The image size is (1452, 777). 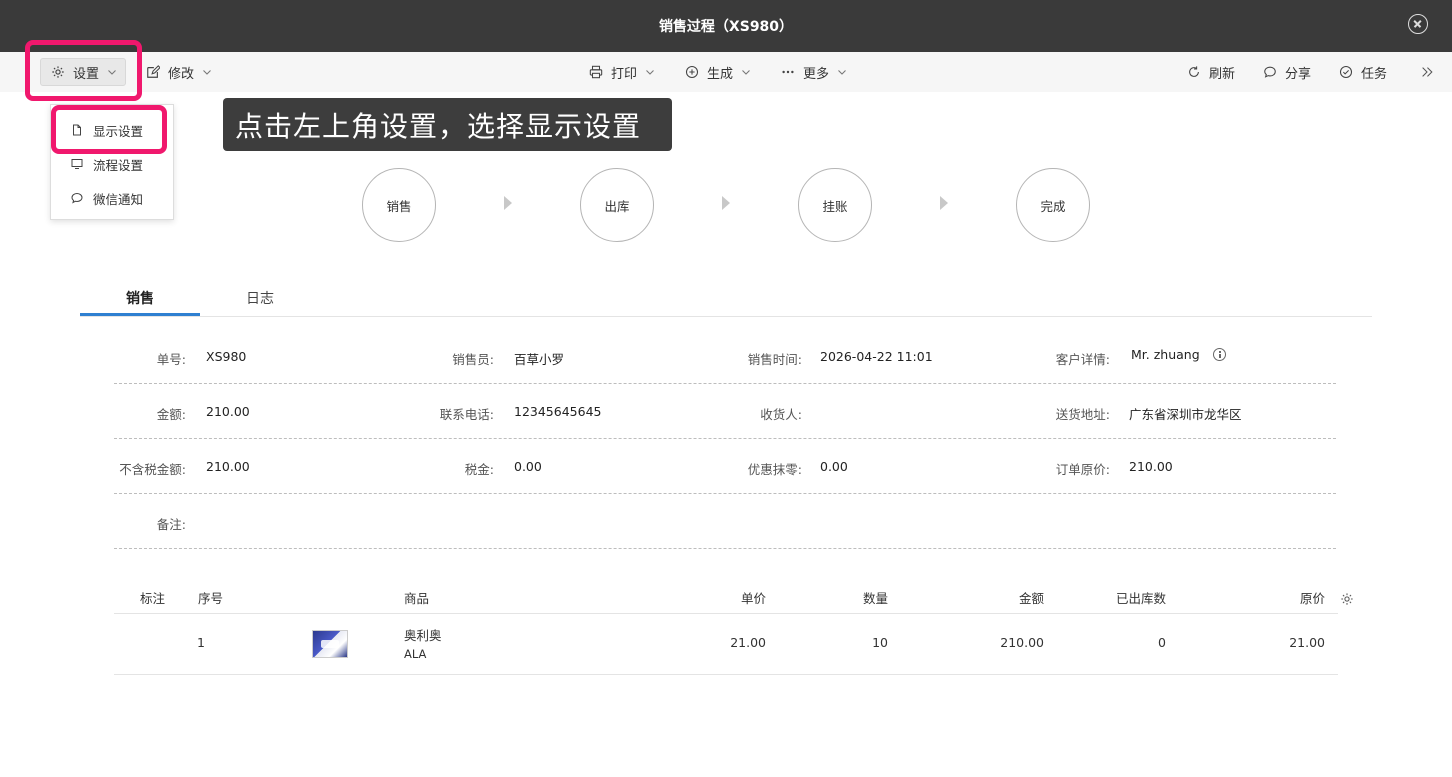 What do you see at coordinates (774, 469) in the screenshot?
I see `discount-label: 优惠抹零:` at bounding box center [774, 469].